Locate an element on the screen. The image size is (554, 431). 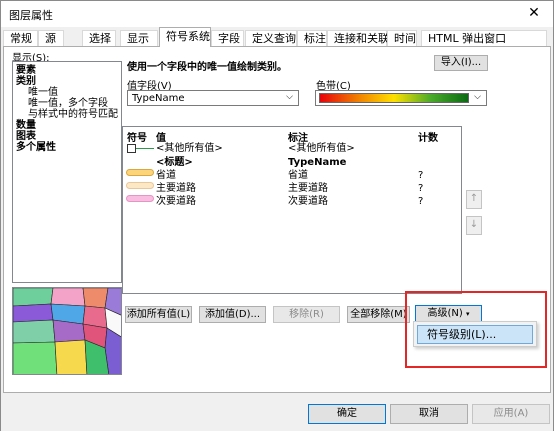
row-label: <其他所有值> is located at coordinates (321, 148).